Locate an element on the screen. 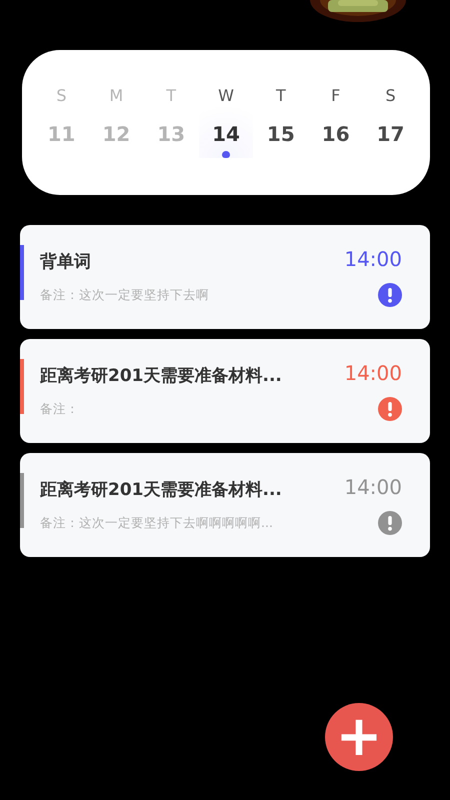 This screenshot has height=800, width=450. task-card: 距离考研201天需要准备材料... 备注：这次一定要坚持下去啊啊啊啊啊... 14:00 is located at coordinates (225, 505).